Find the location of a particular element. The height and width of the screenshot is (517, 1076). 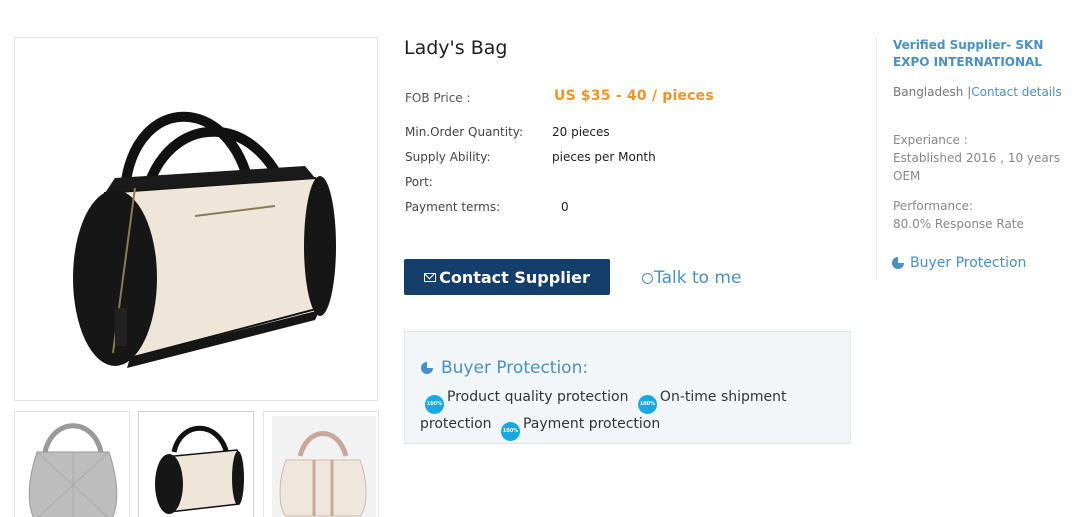

thumbnail-grey-bag is located at coordinates (72, 464).